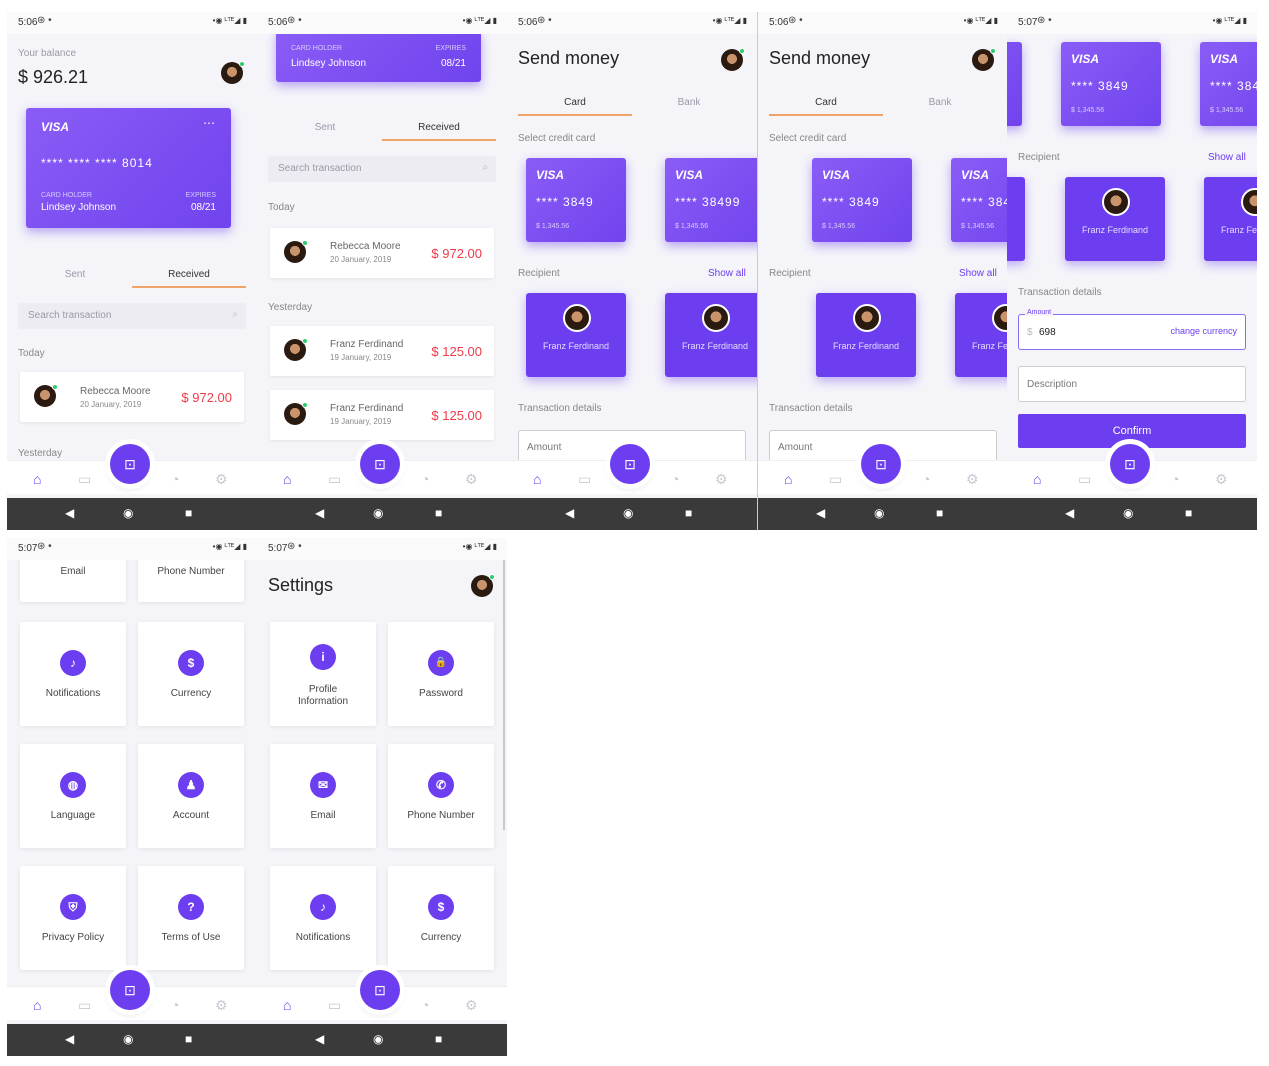 The image size is (1269, 1066). What do you see at coordinates (73, 796) in the screenshot?
I see `settings-tile-language: ◍ Language` at bounding box center [73, 796].